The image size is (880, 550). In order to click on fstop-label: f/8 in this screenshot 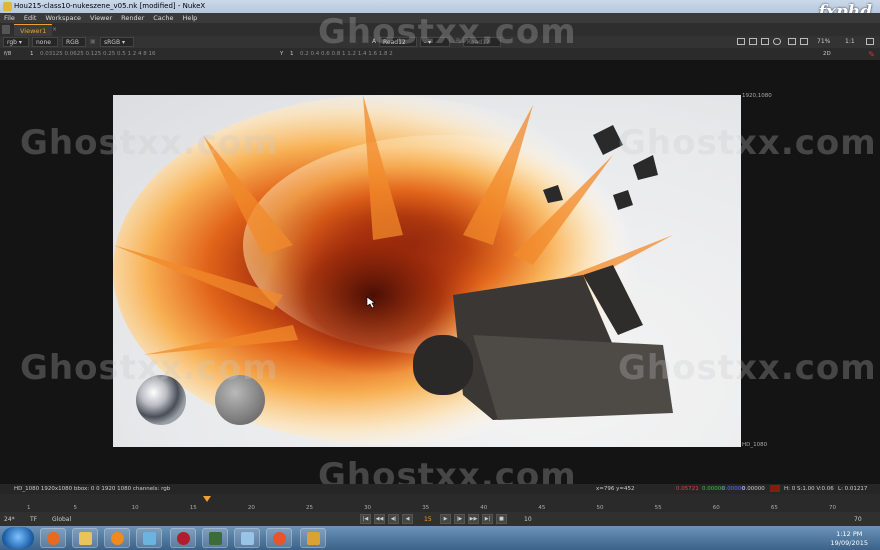, I will do `click(7, 54)`.